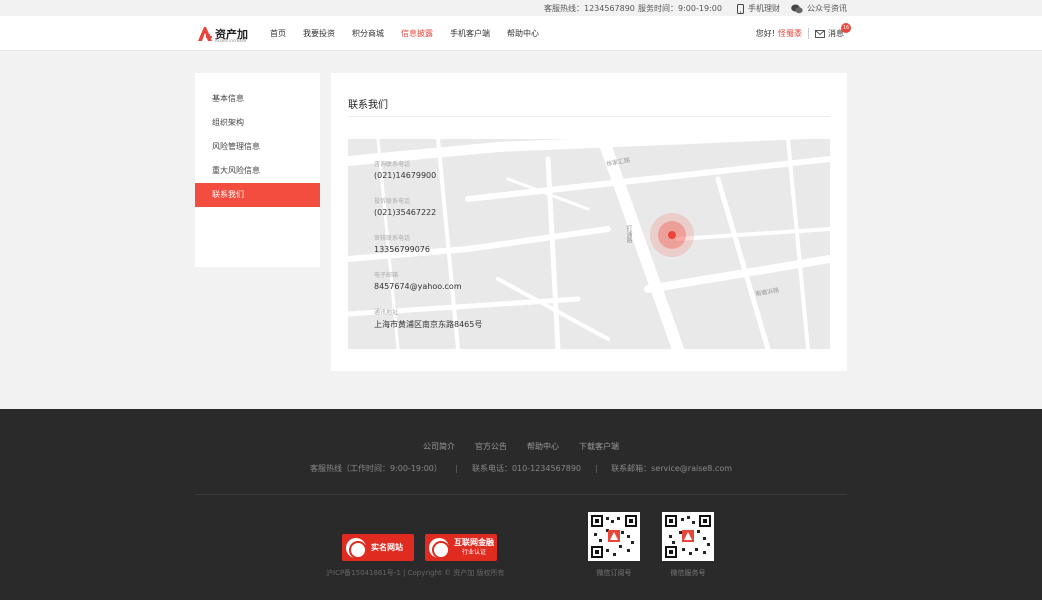  I want to click on mobile-finance-label: 手机理财, so click(764, 8).